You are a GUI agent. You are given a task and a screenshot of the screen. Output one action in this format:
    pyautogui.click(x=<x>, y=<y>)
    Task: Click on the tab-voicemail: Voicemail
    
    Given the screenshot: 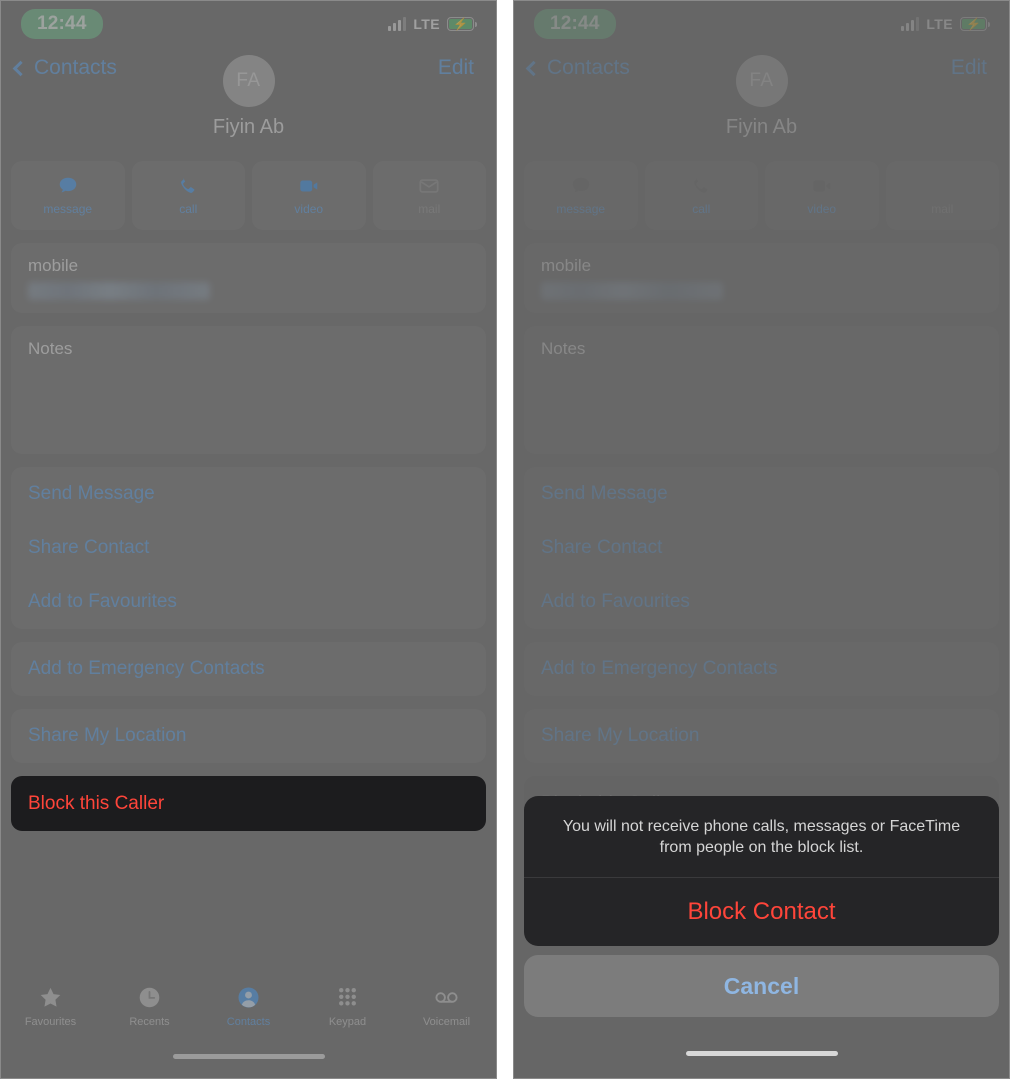 What is the action you would take?
    pyautogui.click(x=446, y=1006)
    